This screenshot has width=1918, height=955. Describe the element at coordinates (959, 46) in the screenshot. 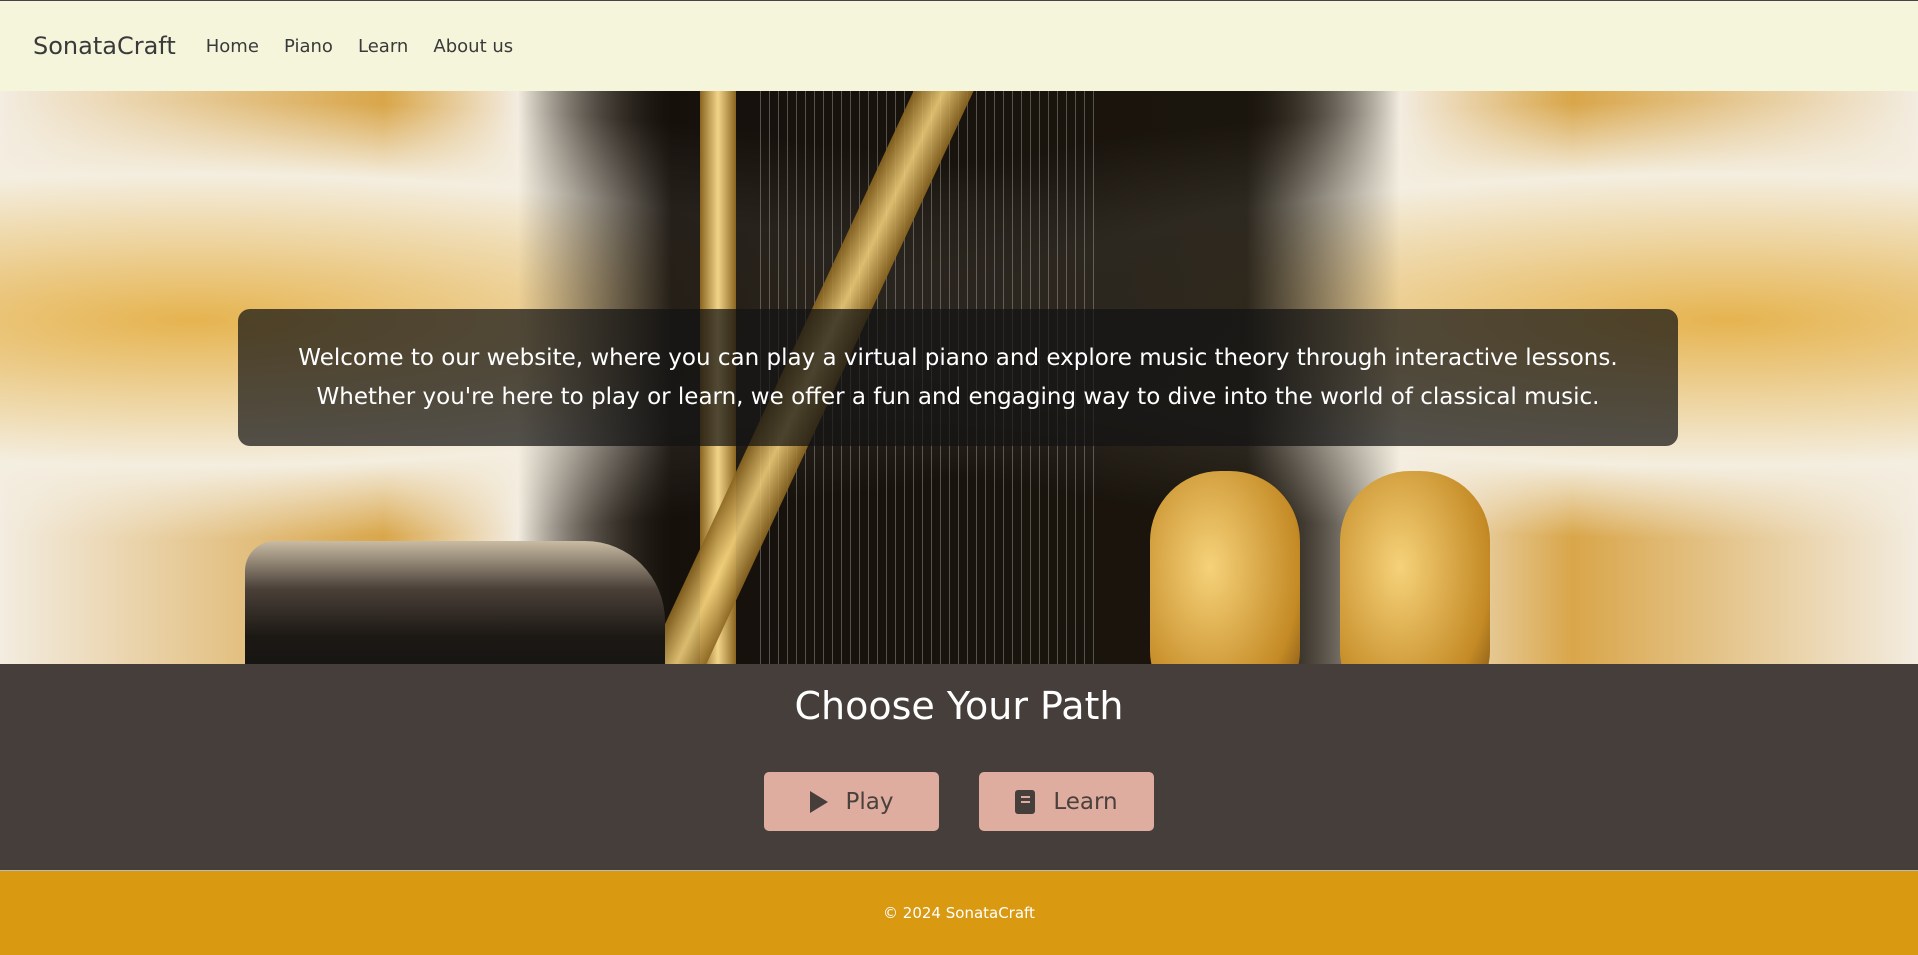

I see `navbar: SonataCraft Home Piano Learn About us` at that location.